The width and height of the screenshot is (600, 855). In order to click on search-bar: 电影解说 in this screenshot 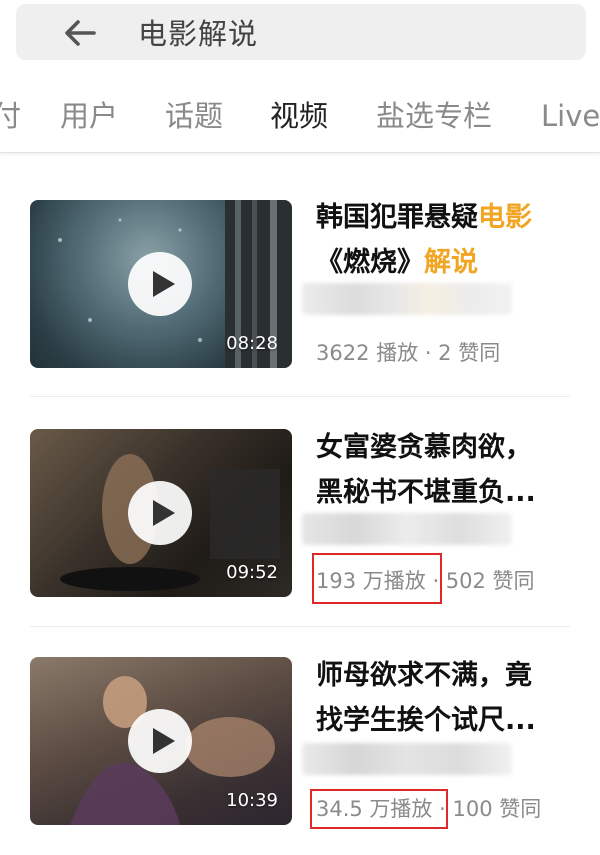, I will do `click(301, 32)`.